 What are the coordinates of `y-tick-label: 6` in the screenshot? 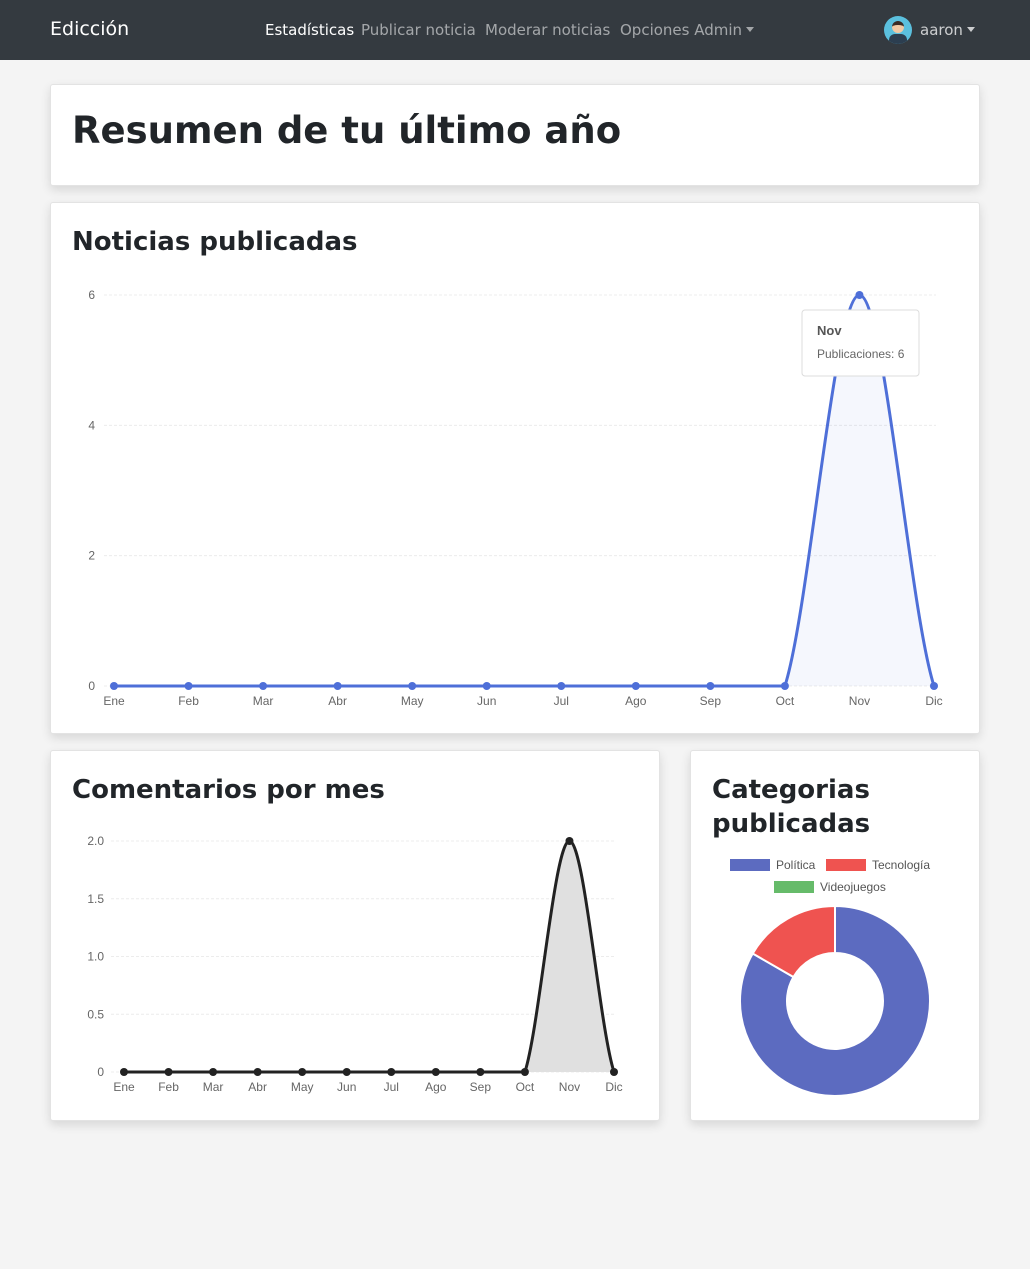 It's located at (91, 295).